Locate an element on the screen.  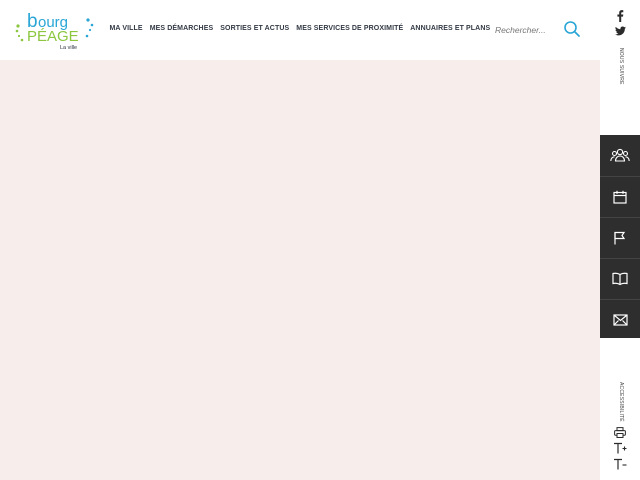
search-button is located at coordinates (572, 30).